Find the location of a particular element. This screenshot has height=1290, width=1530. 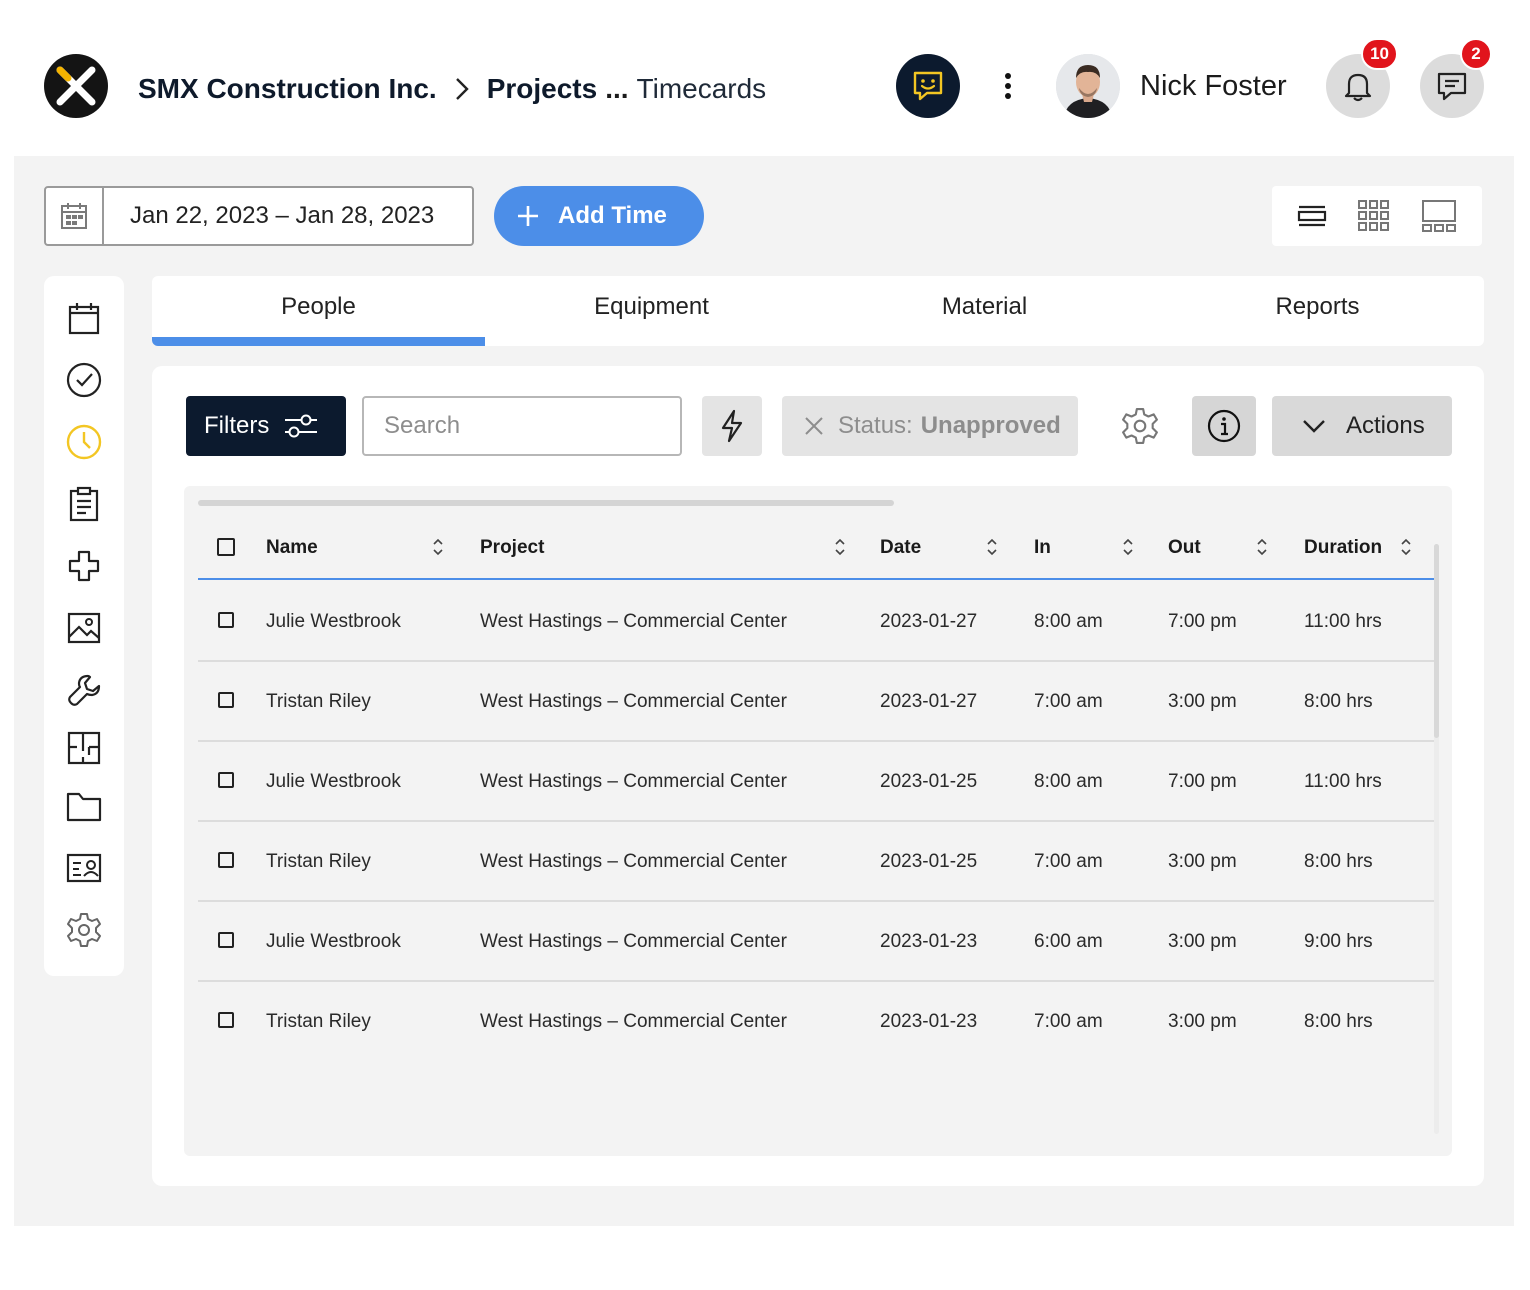

date-range-text: Jan 22, 2023 – Jan 28, 2023 is located at coordinates (288, 216).